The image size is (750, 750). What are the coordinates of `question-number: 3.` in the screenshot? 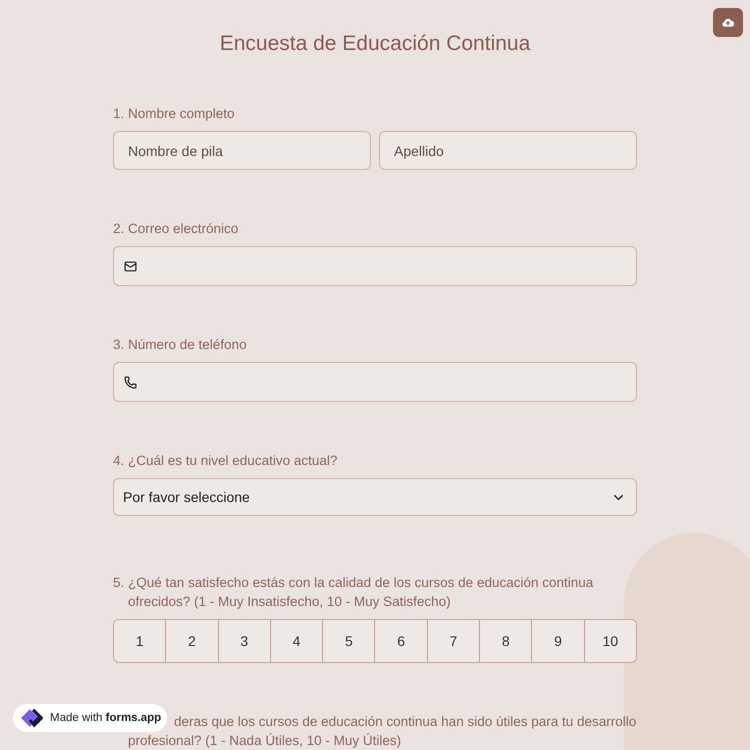 It's located at (119, 345).